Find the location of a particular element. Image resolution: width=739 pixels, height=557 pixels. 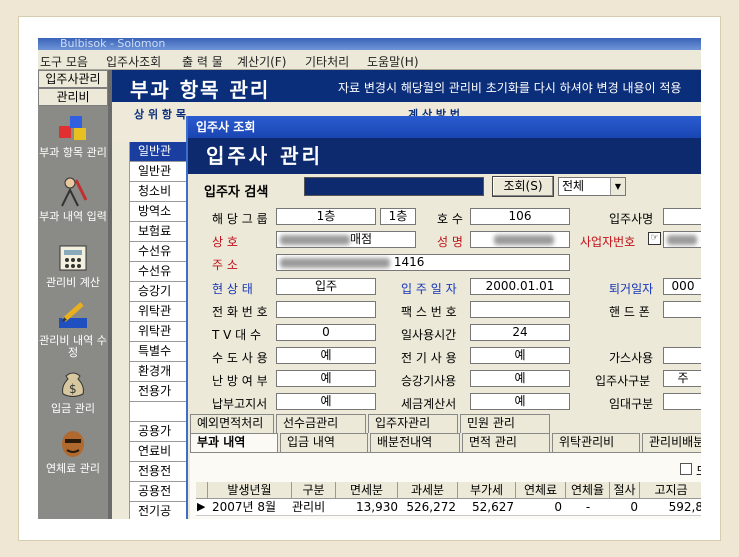

menu-tenant-lookup: 입주사조회 is located at coordinates (133, 61).